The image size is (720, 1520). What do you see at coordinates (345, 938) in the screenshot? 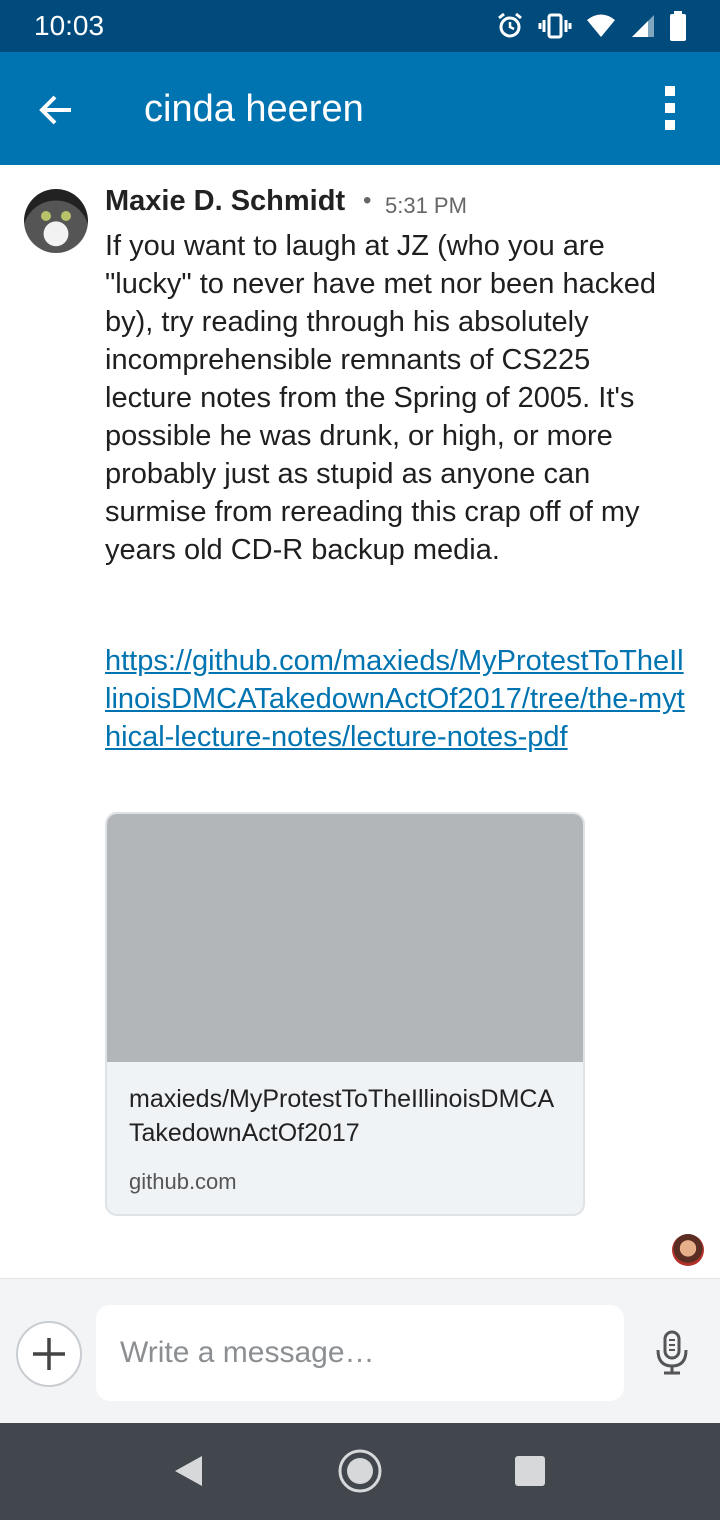
I see `link-preview-image` at bounding box center [345, 938].